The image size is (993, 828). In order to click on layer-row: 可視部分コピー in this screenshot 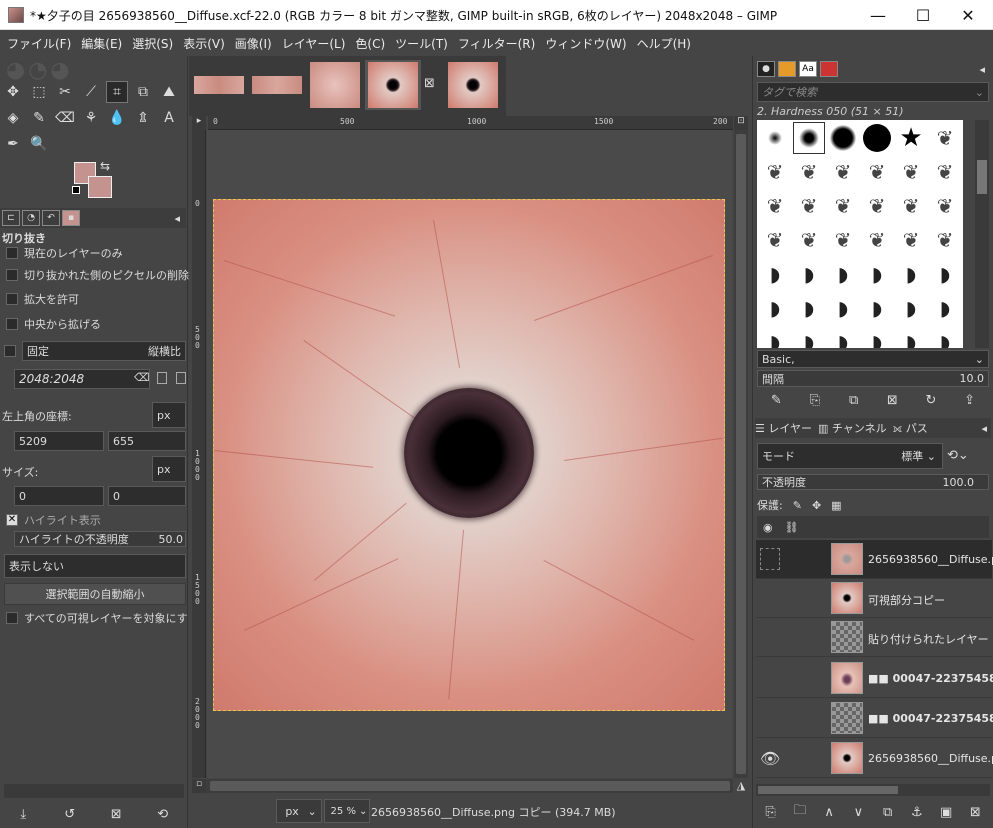, I will do `click(874, 598)`.